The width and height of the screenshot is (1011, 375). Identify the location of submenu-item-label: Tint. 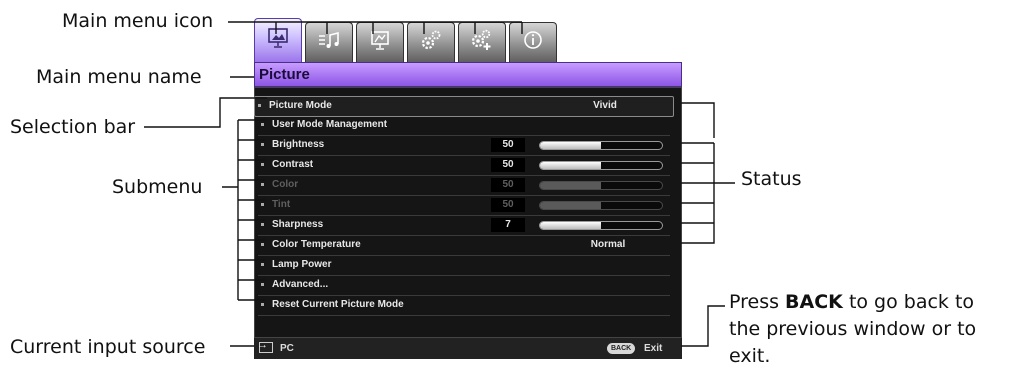
(281, 204).